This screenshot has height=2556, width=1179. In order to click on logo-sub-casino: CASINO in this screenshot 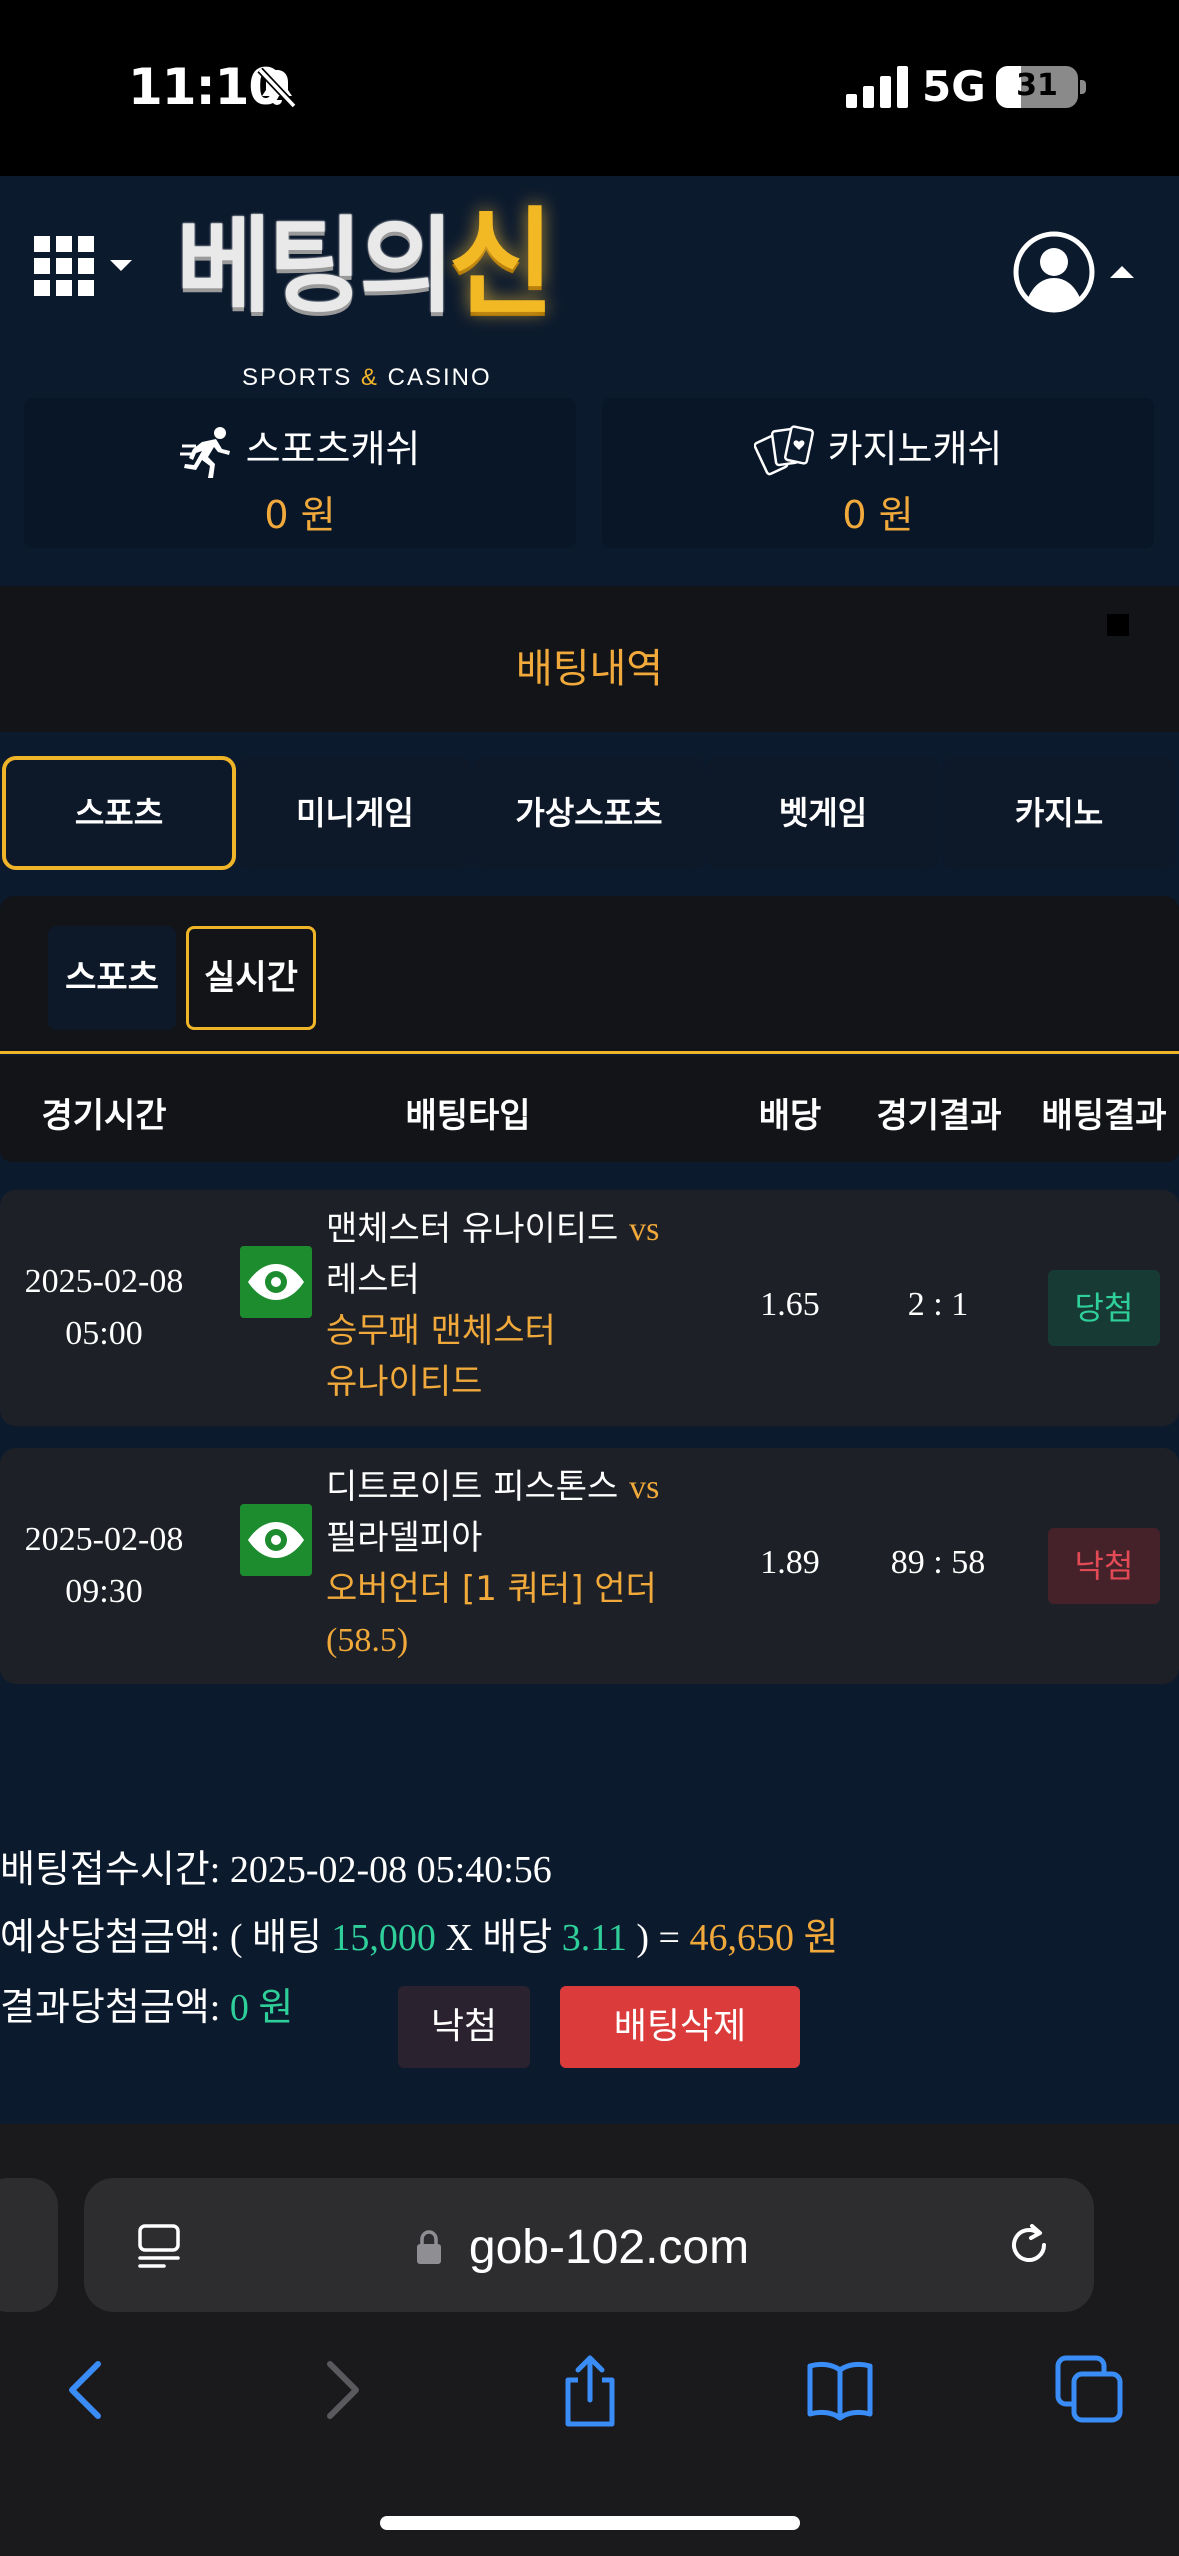, I will do `click(439, 377)`.